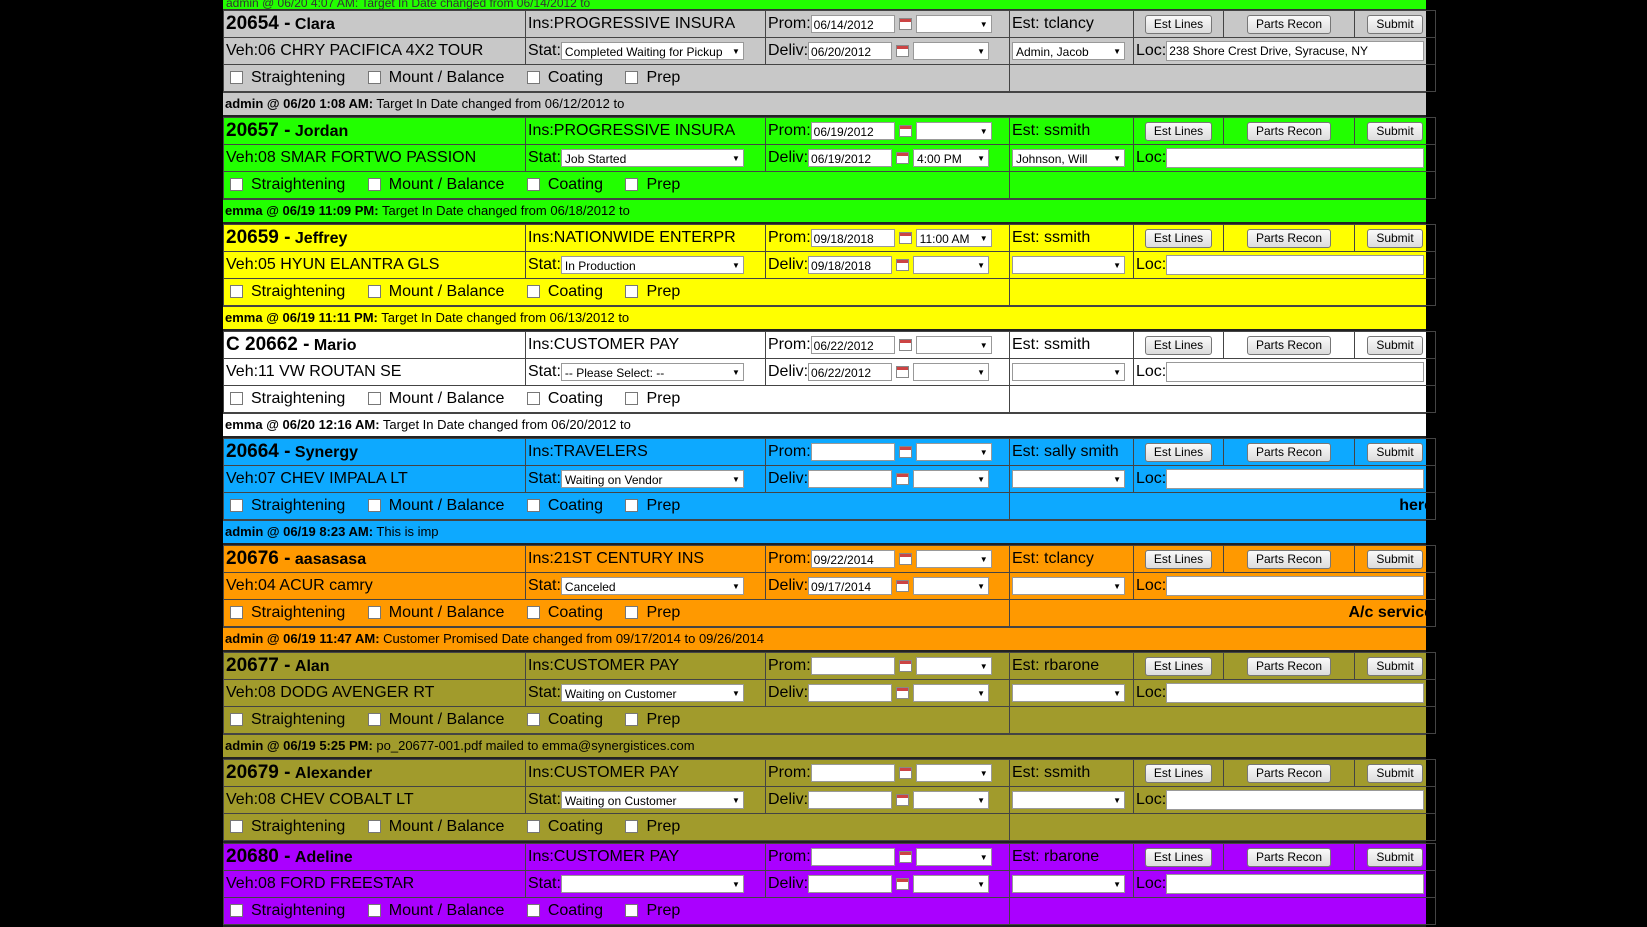  Describe the element at coordinates (258, 665) in the screenshot. I see `job-number: 20677 -` at that location.